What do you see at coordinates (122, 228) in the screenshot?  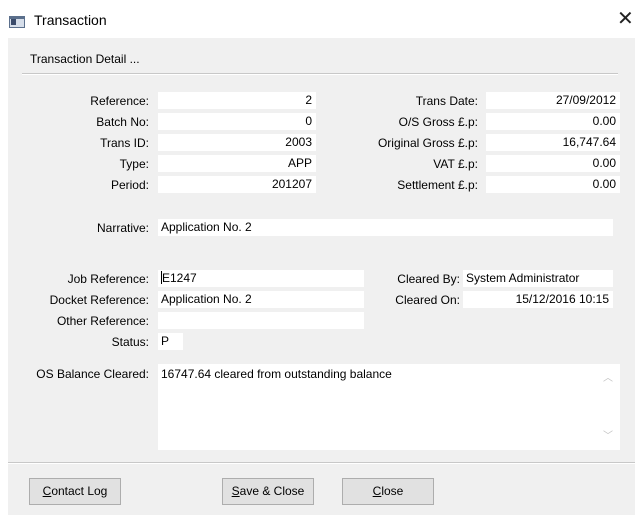 I see `narrative-label: Narrative:` at bounding box center [122, 228].